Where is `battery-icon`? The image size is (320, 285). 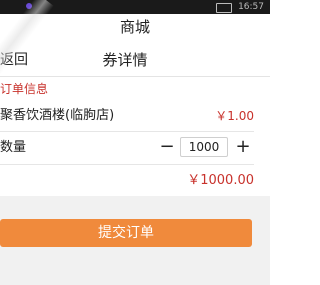
battery-icon is located at coordinates (224, 8).